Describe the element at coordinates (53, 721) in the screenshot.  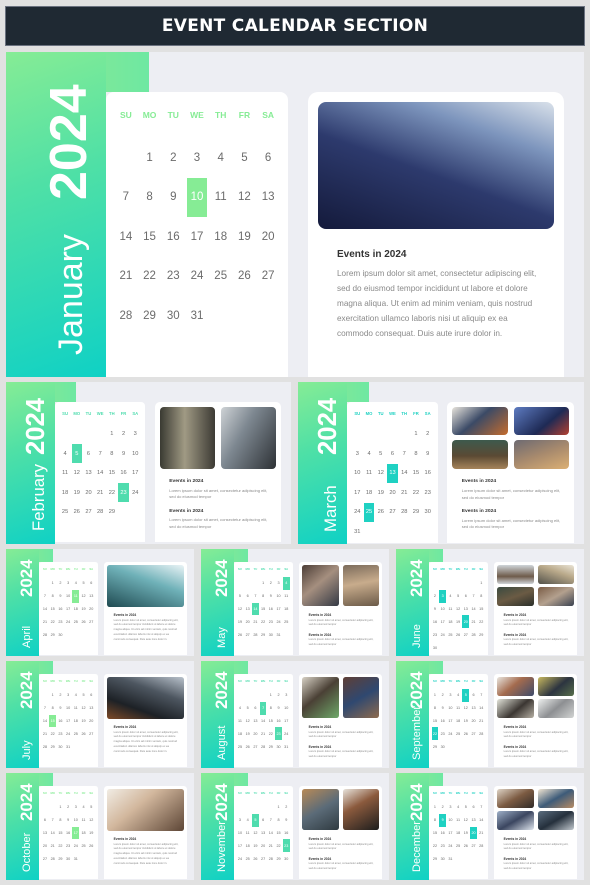
I see `event-day: 15` at that location.